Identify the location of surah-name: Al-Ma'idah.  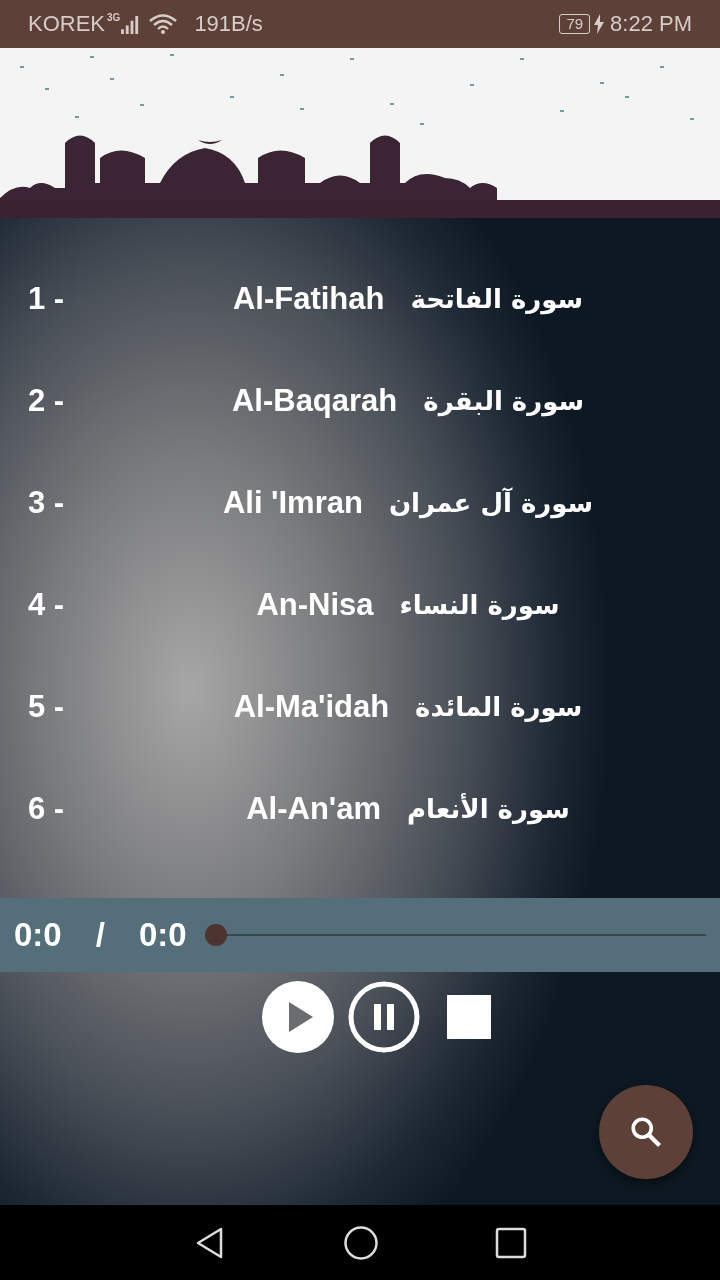
(311, 707).